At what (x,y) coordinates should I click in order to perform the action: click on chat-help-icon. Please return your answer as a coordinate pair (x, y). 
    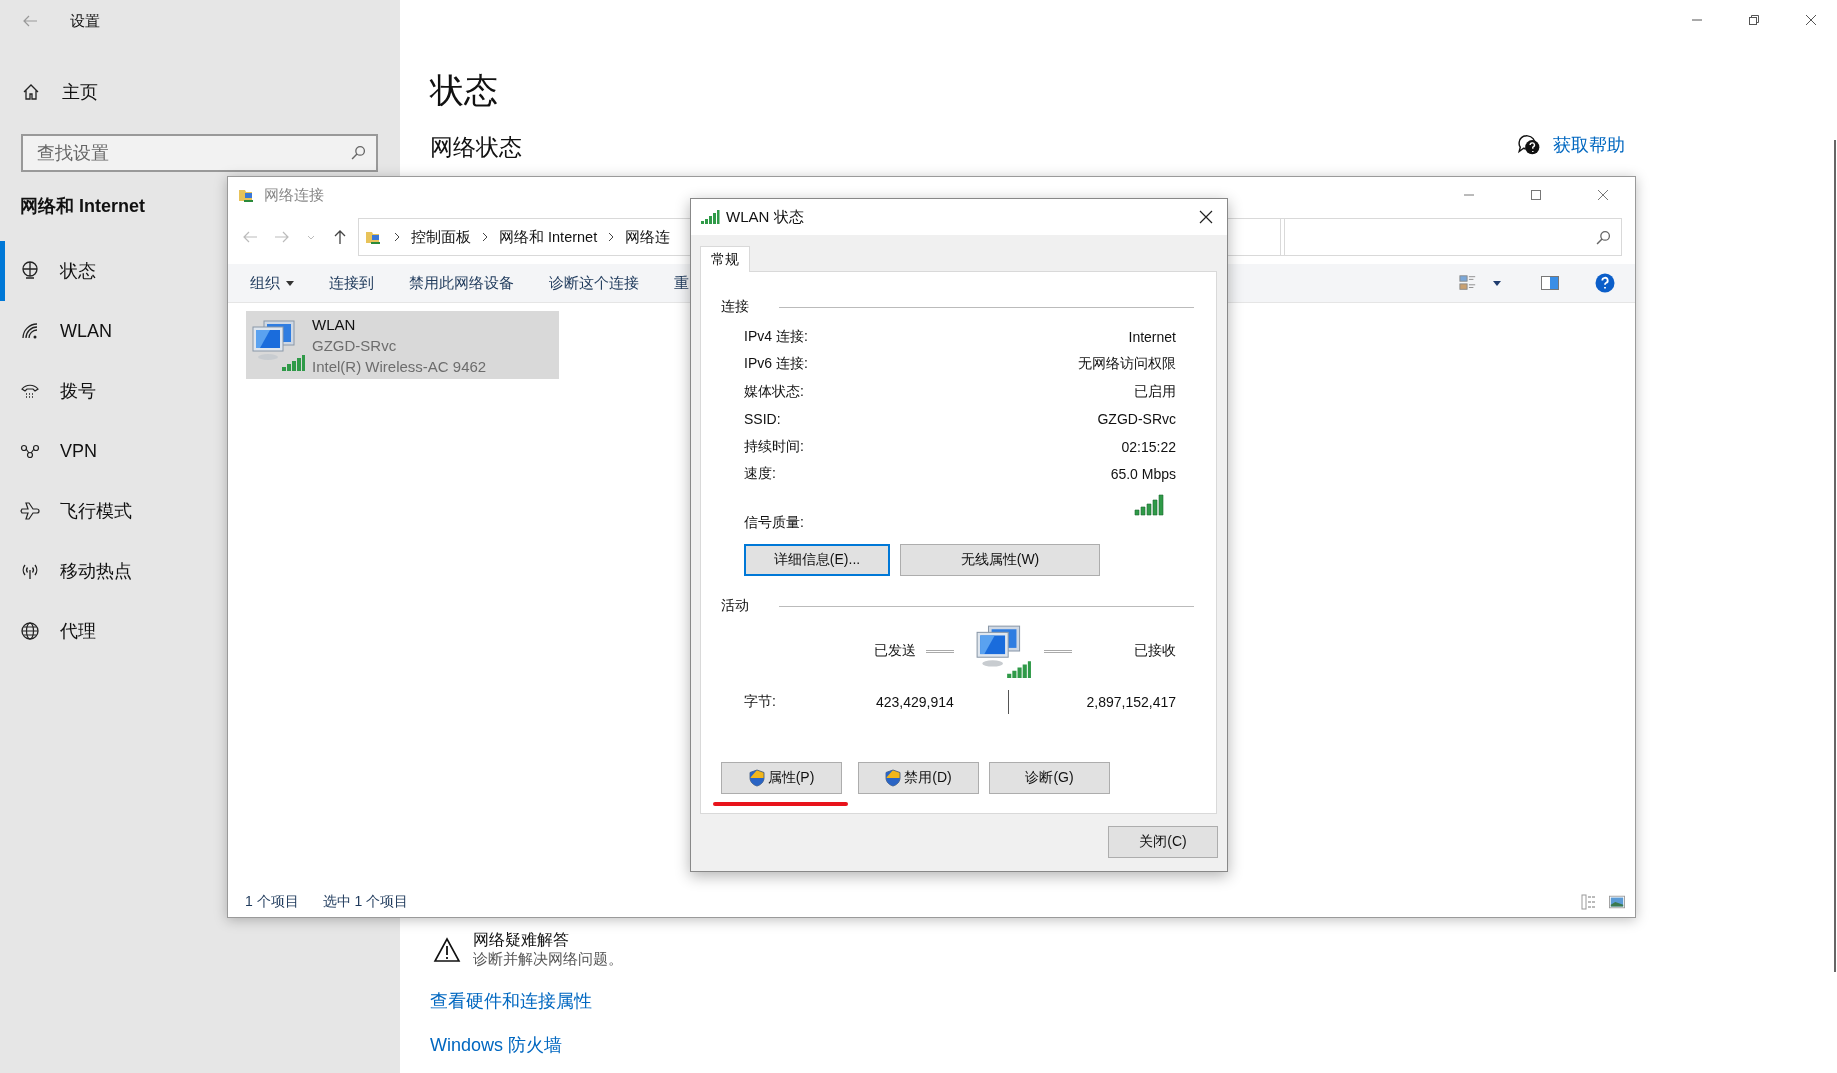
    Looking at the image, I should click on (1529, 145).